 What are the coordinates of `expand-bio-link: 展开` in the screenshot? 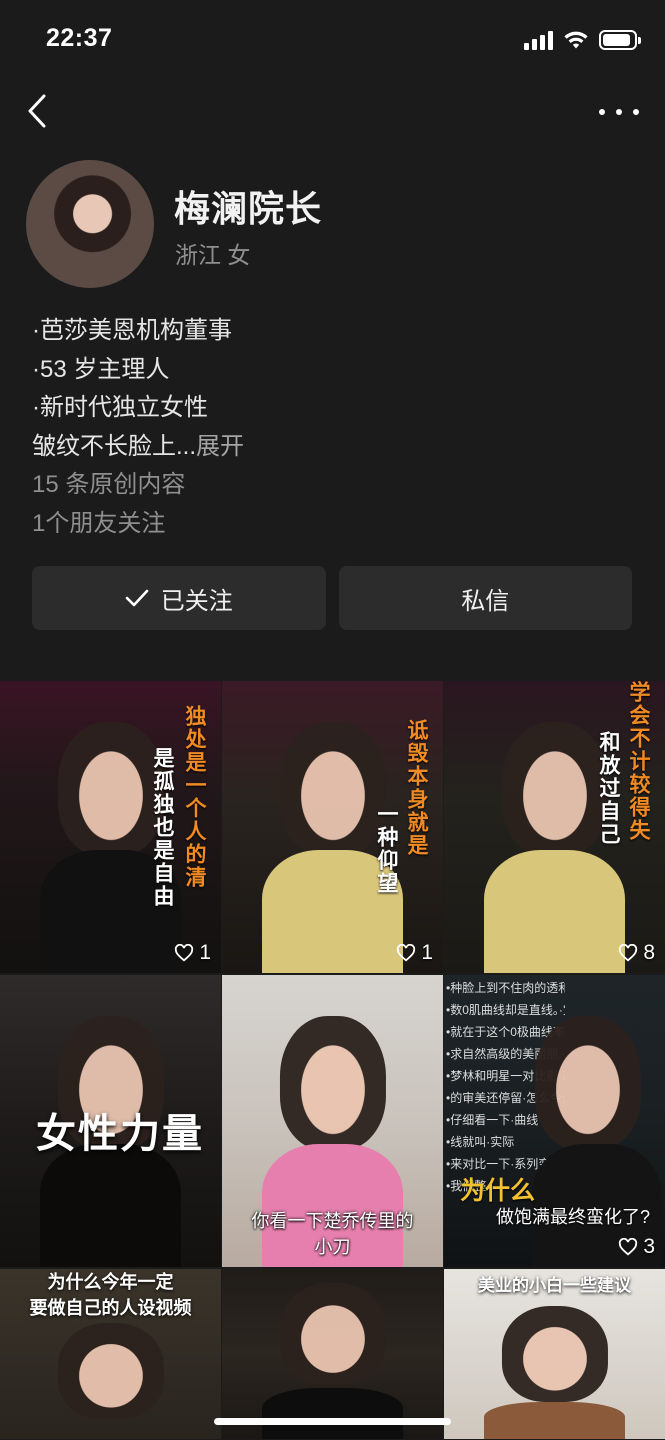 It's located at (220, 446).